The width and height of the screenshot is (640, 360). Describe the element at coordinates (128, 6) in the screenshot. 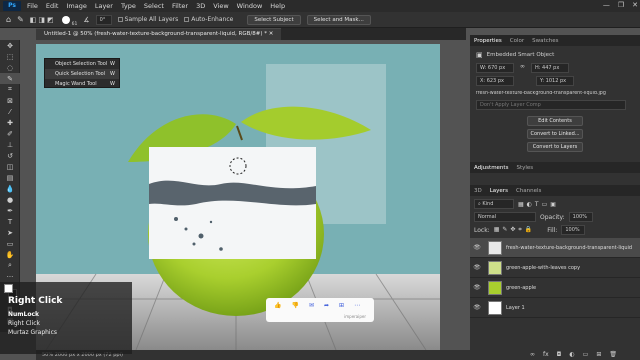

I see `menu-type: Type` at that location.